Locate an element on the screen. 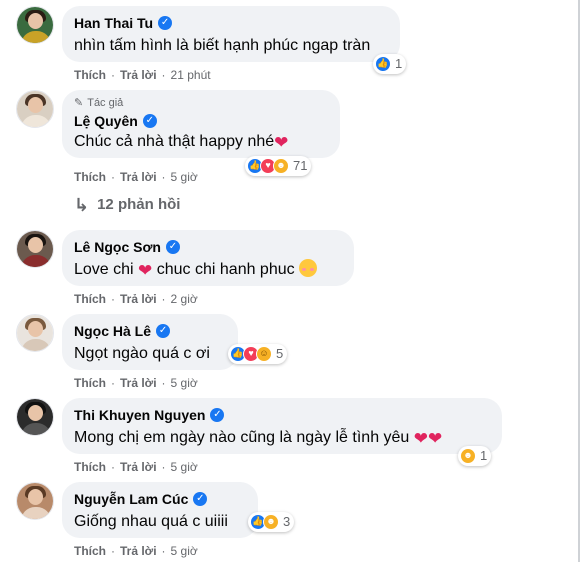  heart-sparkle-icon: ❤ is located at coordinates (281, 142).